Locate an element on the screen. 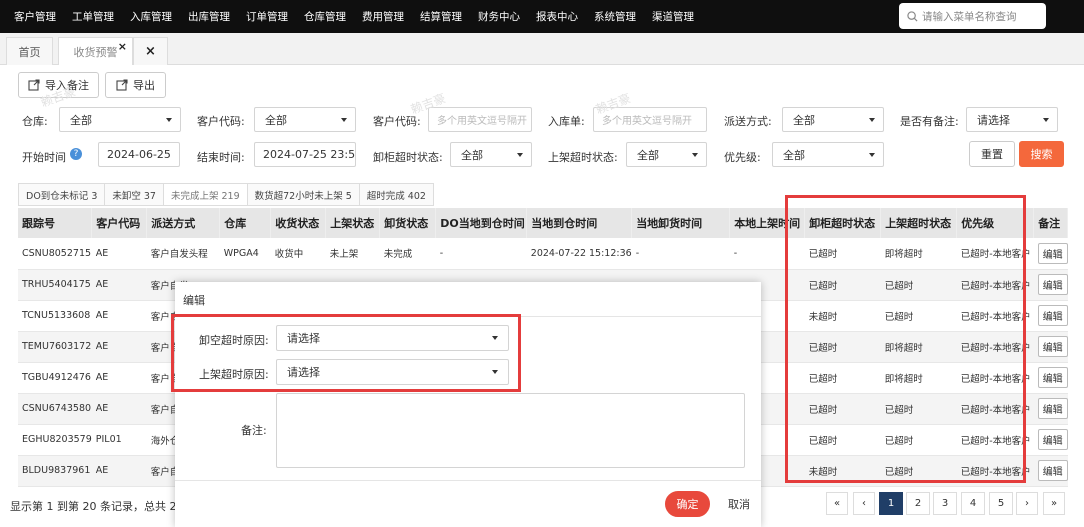 This screenshot has height=527, width=1084. column-header: 上架状态 is located at coordinates (353, 223).